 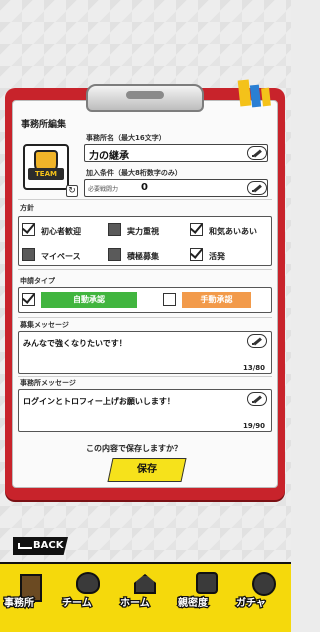 What do you see at coordinates (89, 300) in the screenshot?
I see `auto-approve-button: 自動承認` at bounding box center [89, 300].